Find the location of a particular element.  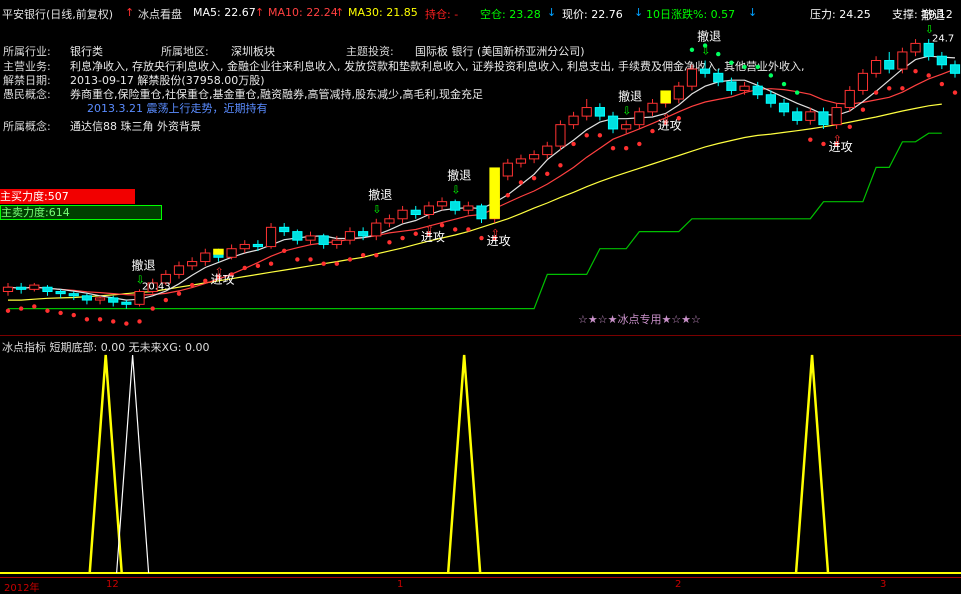

axis-label: 12 is located at coordinates (112, 584).